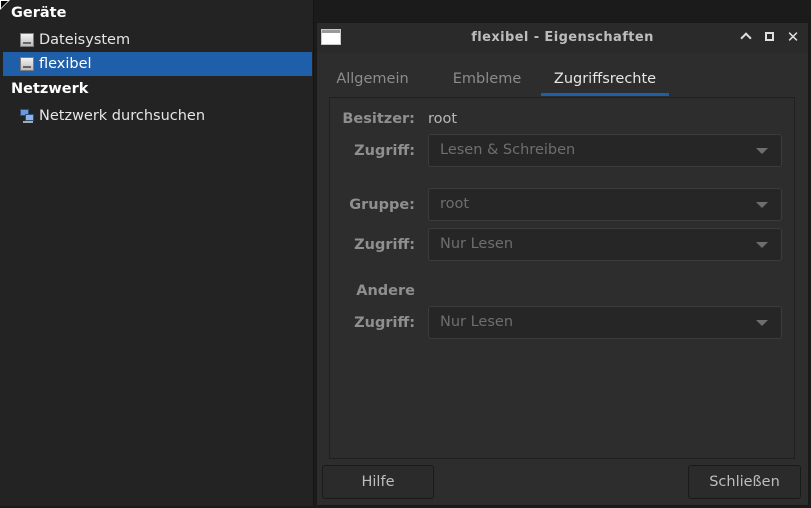  I want to click on tab-allgemein: Allgemein, so click(372, 79).